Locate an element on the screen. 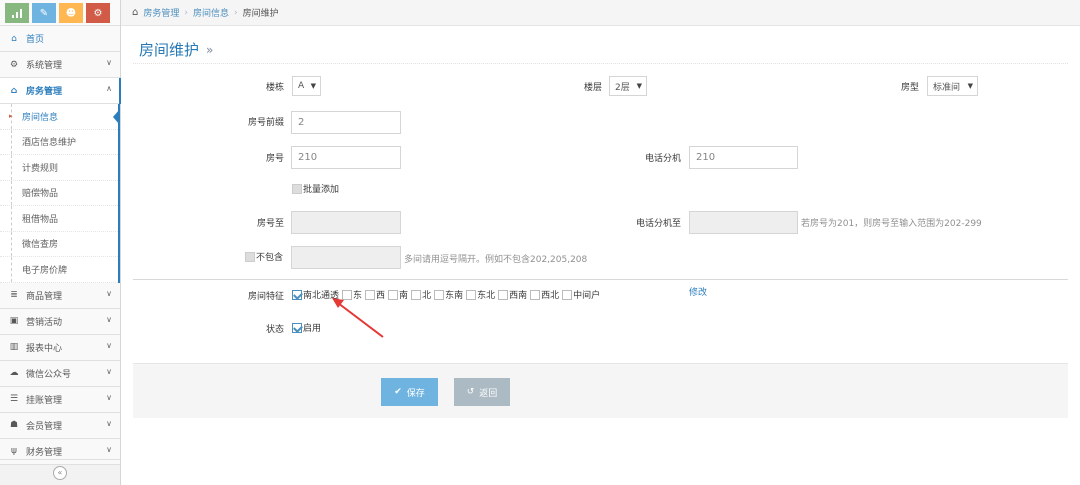 The image size is (1080, 485). exclude-checkbox-line: 不包含 is located at coordinates (264, 256).